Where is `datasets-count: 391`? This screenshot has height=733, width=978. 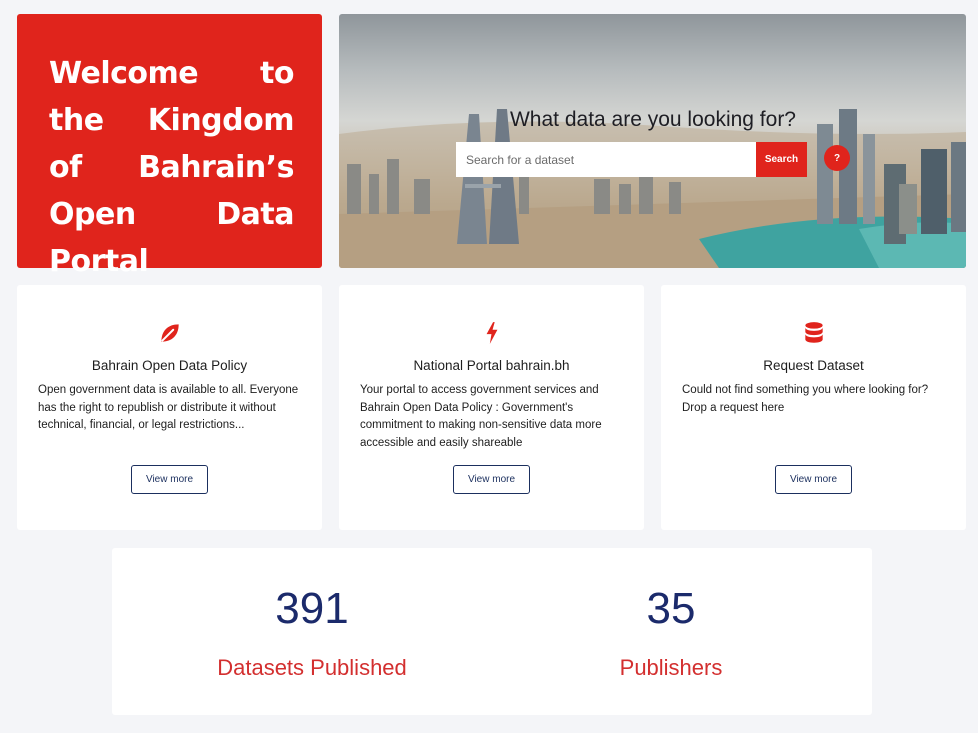 datasets-count: 391 is located at coordinates (312, 608).